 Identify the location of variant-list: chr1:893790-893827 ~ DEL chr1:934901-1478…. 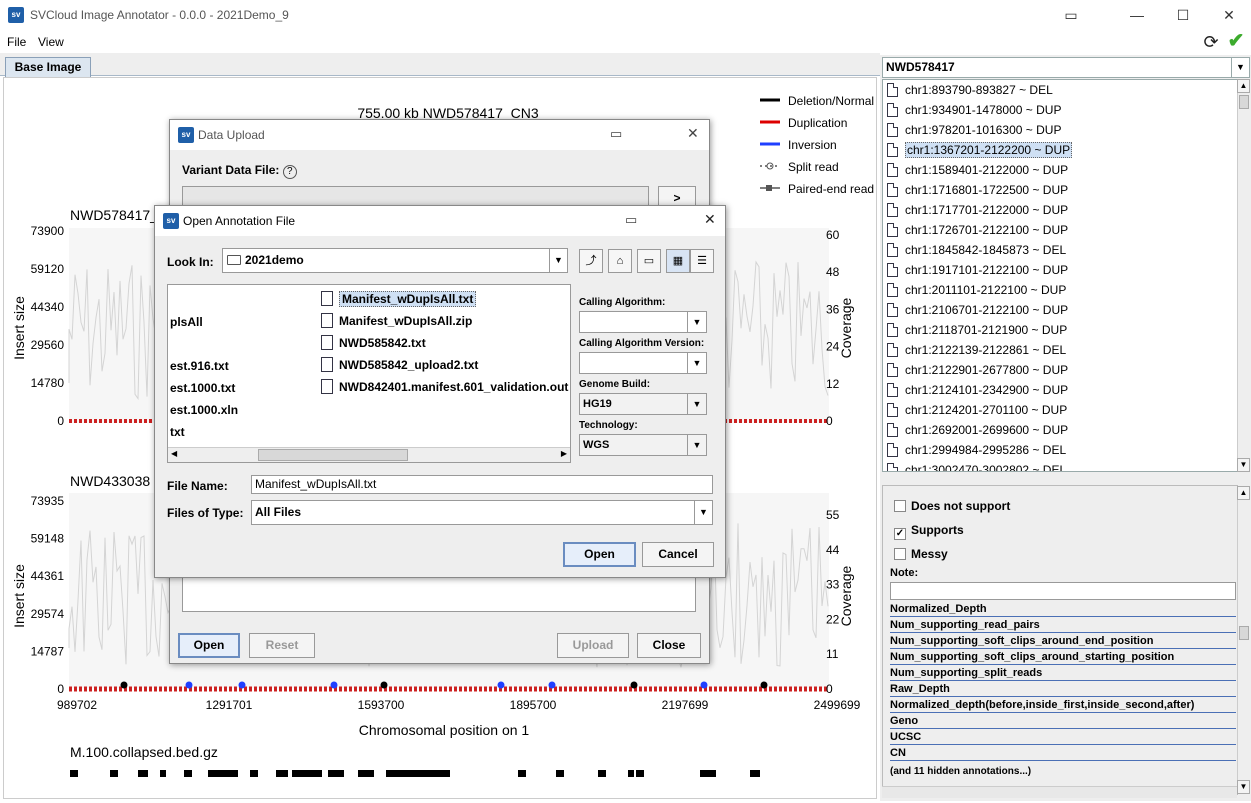
(1060, 275).